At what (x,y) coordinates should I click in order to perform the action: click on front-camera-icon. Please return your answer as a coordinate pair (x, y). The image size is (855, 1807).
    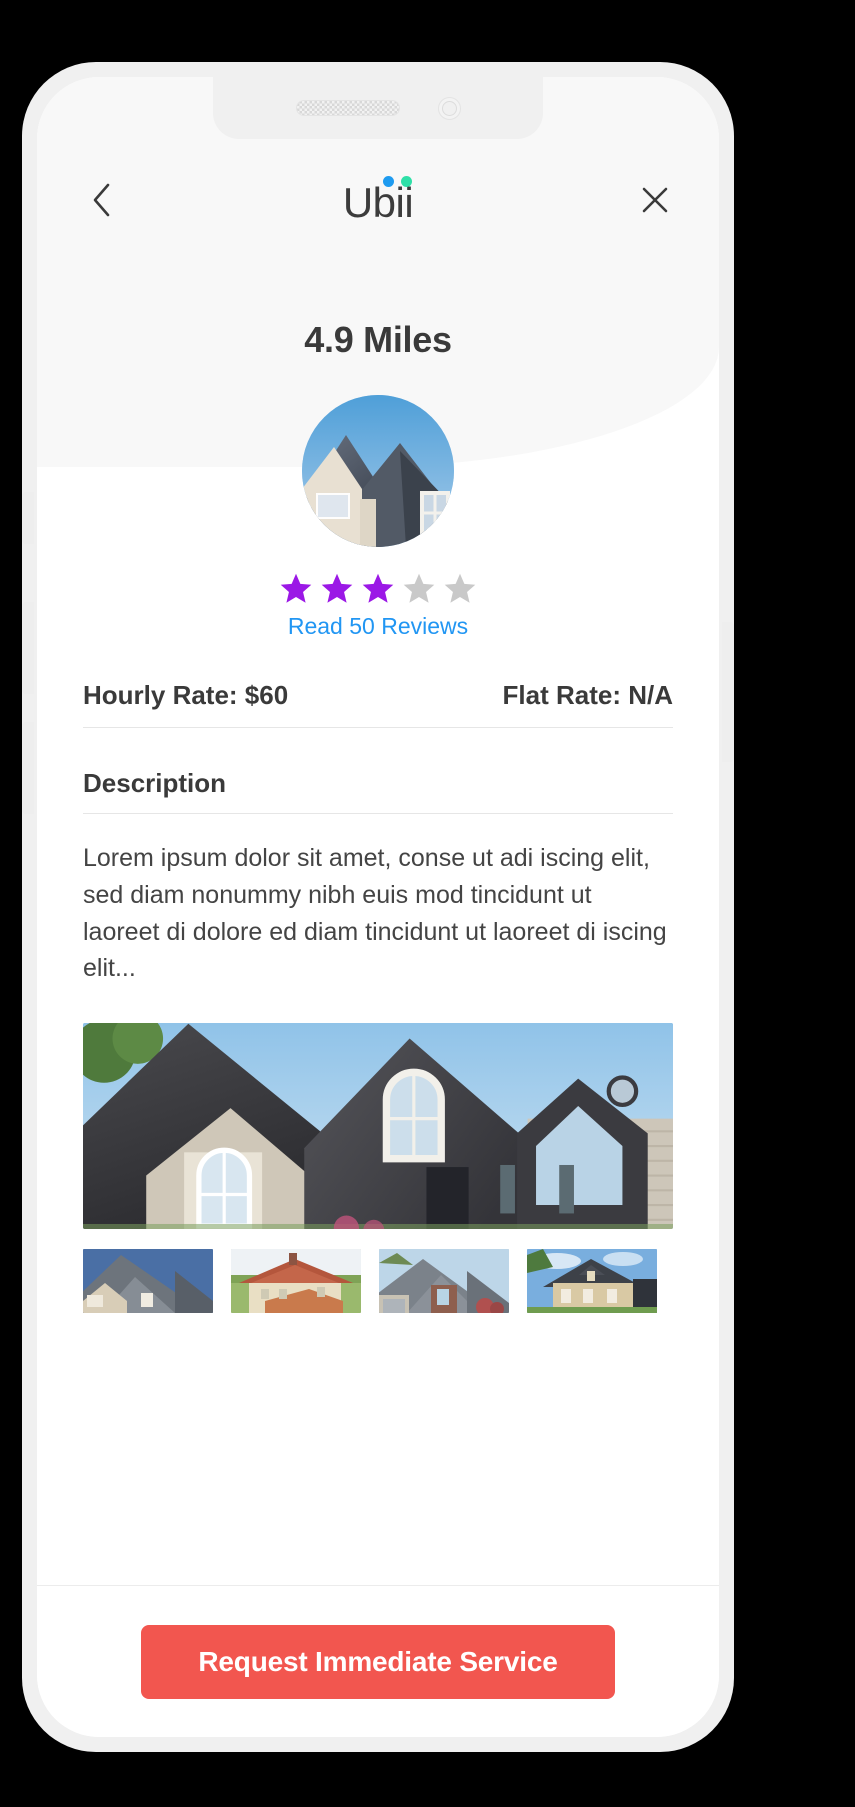
    Looking at the image, I should click on (449, 108).